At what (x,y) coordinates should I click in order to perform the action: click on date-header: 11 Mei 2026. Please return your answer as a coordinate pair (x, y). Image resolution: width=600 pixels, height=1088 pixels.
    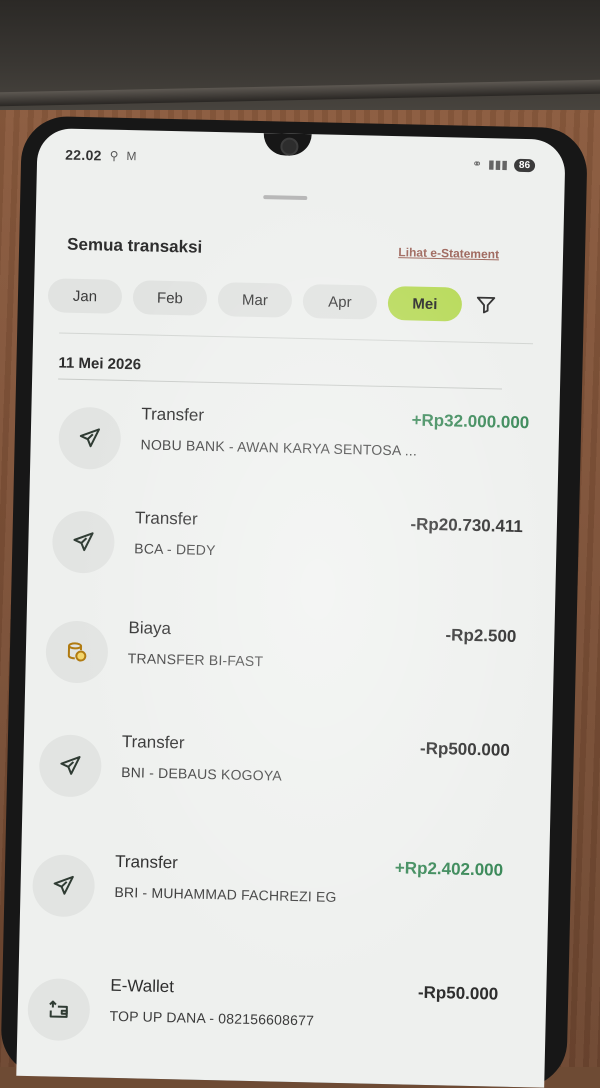
    Looking at the image, I should click on (100, 364).